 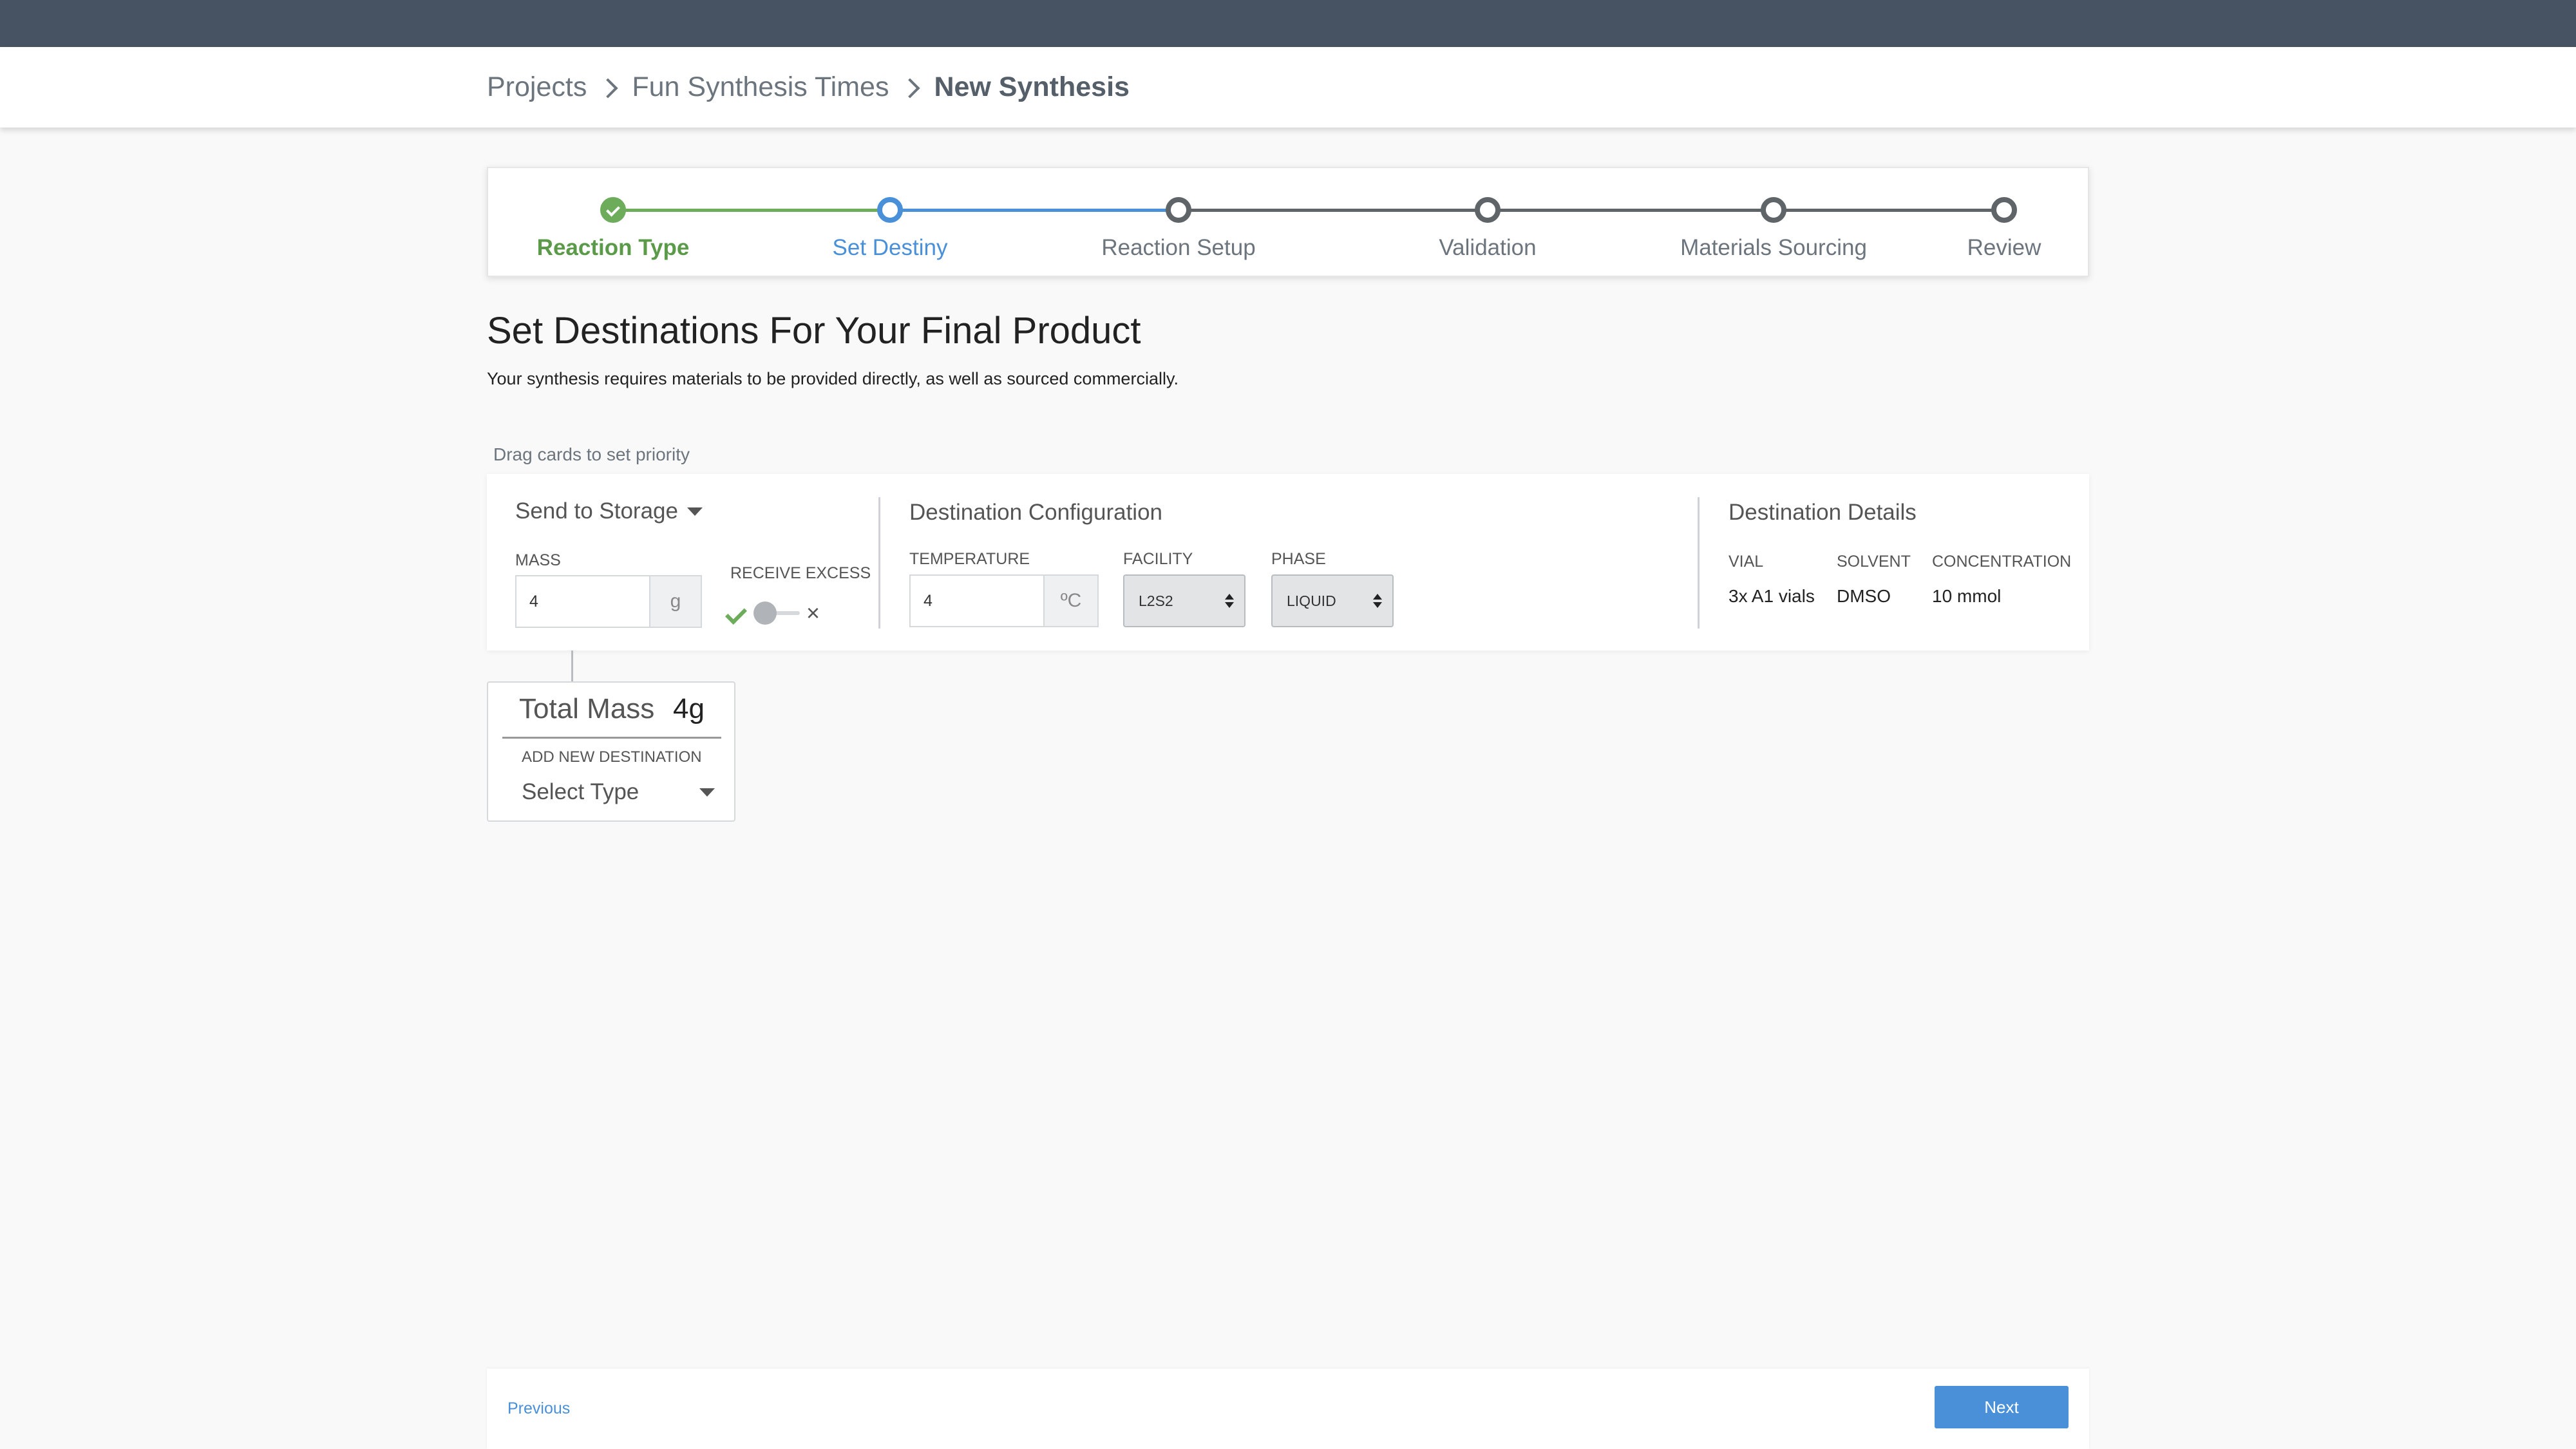 I want to click on page-title: Set Destinations For Your Final Product, so click(x=814, y=331).